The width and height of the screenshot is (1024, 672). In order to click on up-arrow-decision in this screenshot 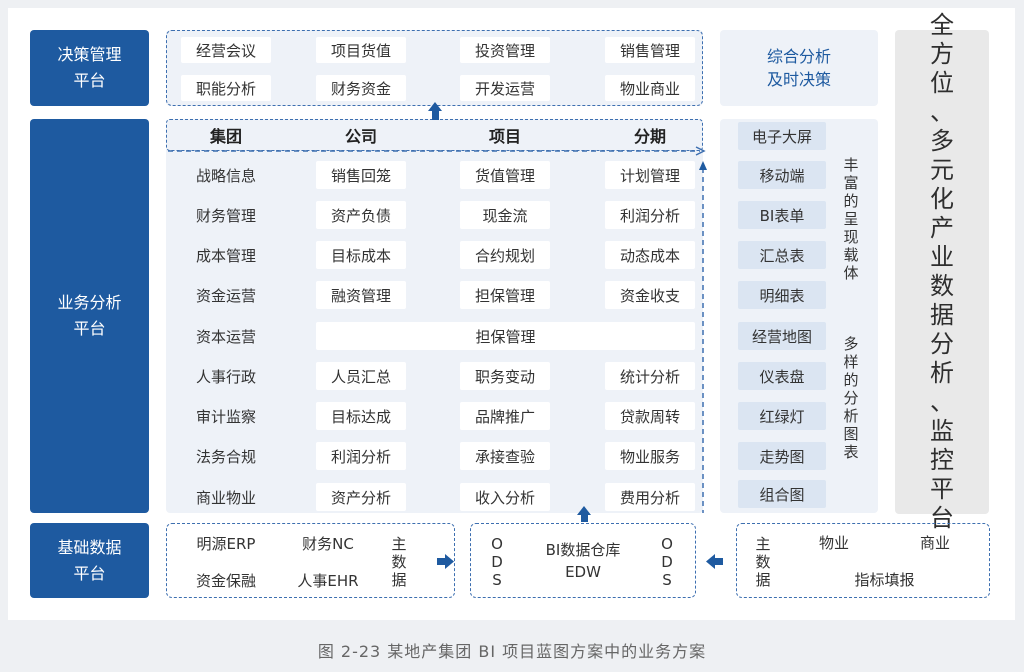, I will do `click(435, 111)`.